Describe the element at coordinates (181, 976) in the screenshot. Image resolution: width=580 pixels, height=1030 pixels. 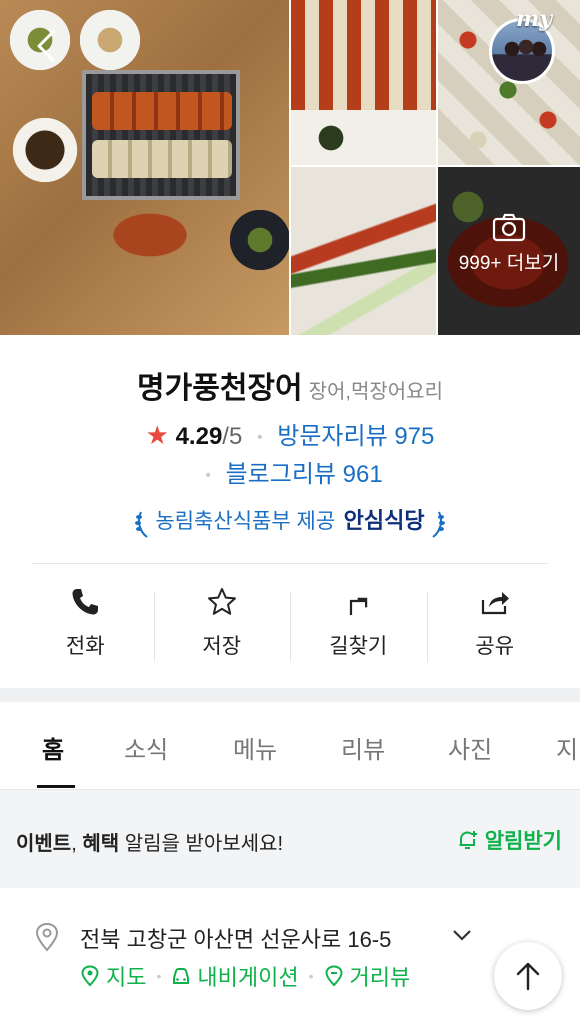
I see `car-icon` at that location.